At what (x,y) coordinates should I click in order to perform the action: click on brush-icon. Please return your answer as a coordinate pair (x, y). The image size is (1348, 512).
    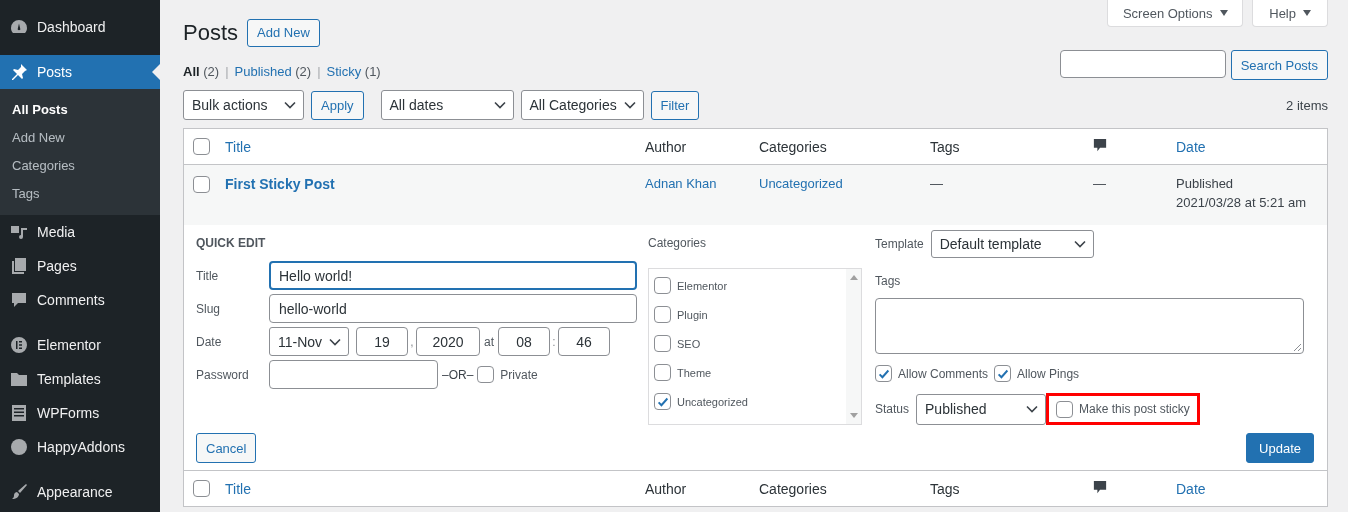
    Looking at the image, I should click on (19, 492).